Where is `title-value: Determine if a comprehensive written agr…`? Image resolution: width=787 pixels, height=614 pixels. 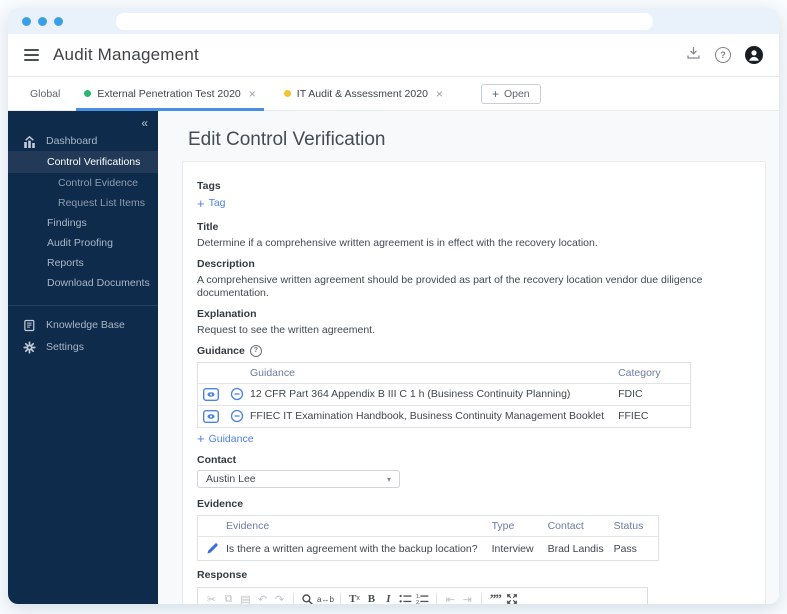 title-value: Determine if a comprehensive written agr… is located at coordinates (397, 242).